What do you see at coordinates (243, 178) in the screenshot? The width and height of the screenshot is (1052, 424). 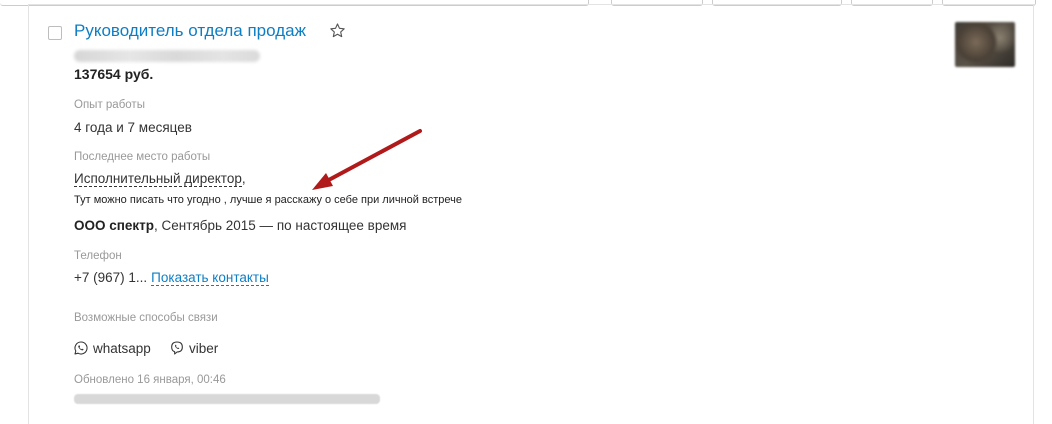 I see `position-suffix: ,` at bounding box center [243, 178].